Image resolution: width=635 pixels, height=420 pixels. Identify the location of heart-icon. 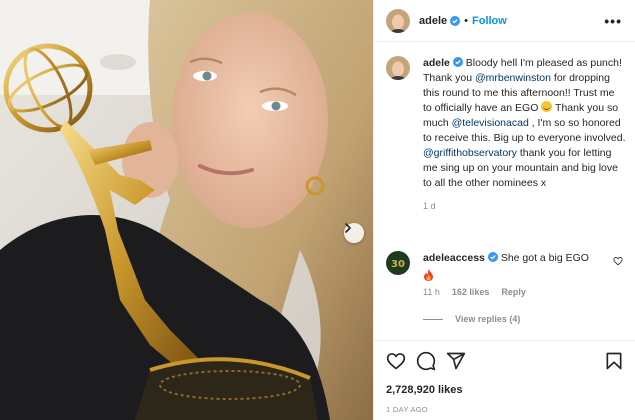
(396, 361).